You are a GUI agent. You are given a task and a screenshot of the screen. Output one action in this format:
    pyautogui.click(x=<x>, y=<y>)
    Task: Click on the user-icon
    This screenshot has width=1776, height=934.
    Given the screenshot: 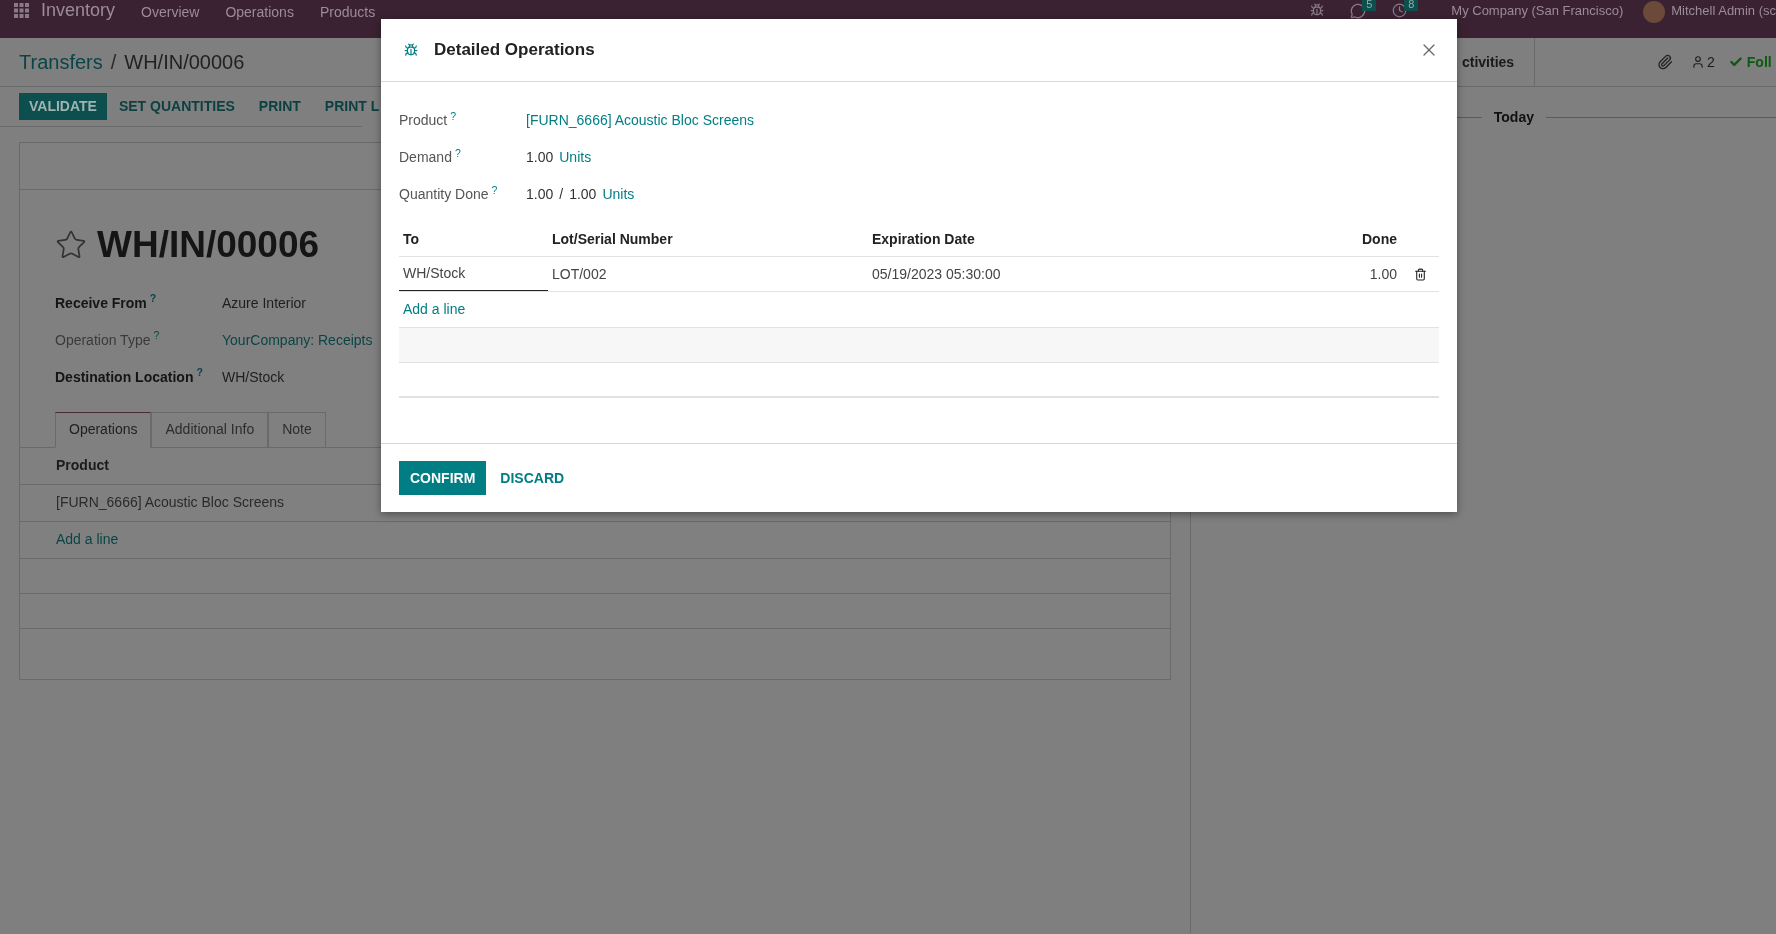 What is the action you would take?
    pyautogui.click(x=1698, y=62)
    